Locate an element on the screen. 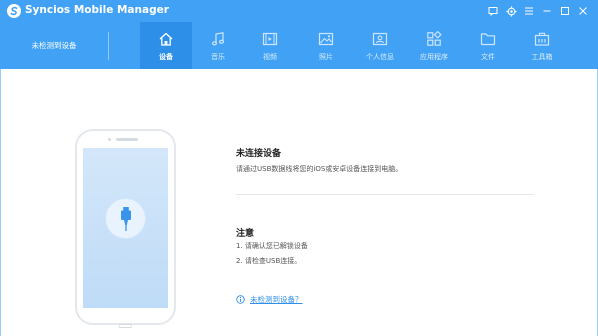  tab-label: 应用程序 is located at coordinates (434, 57).